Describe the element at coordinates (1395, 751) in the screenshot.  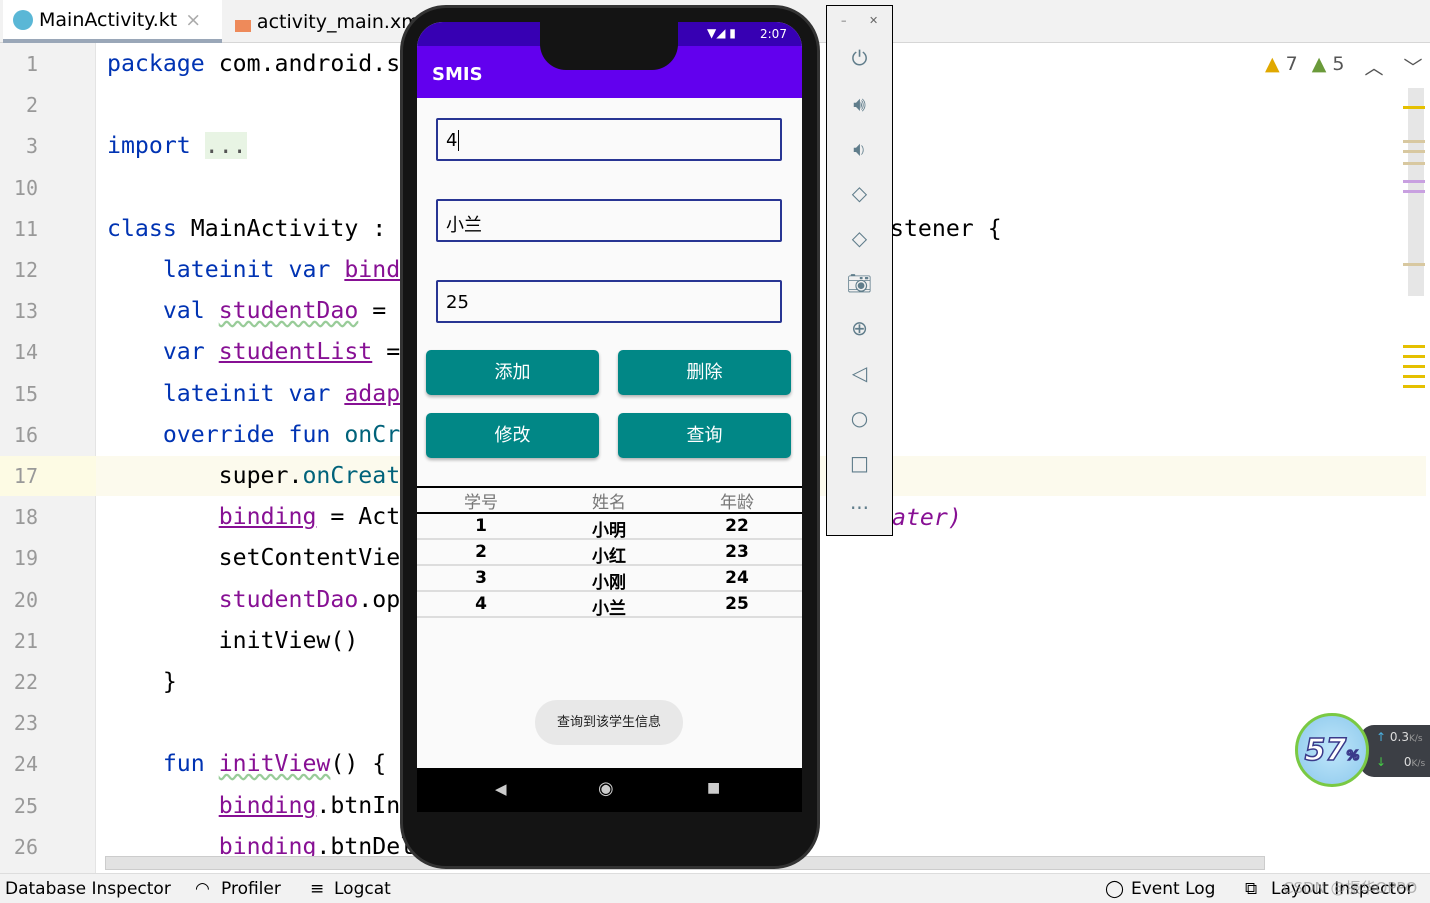
I see `network-speed-widget: ↑ 0.3K/s ↓ 0K/s` at that location.